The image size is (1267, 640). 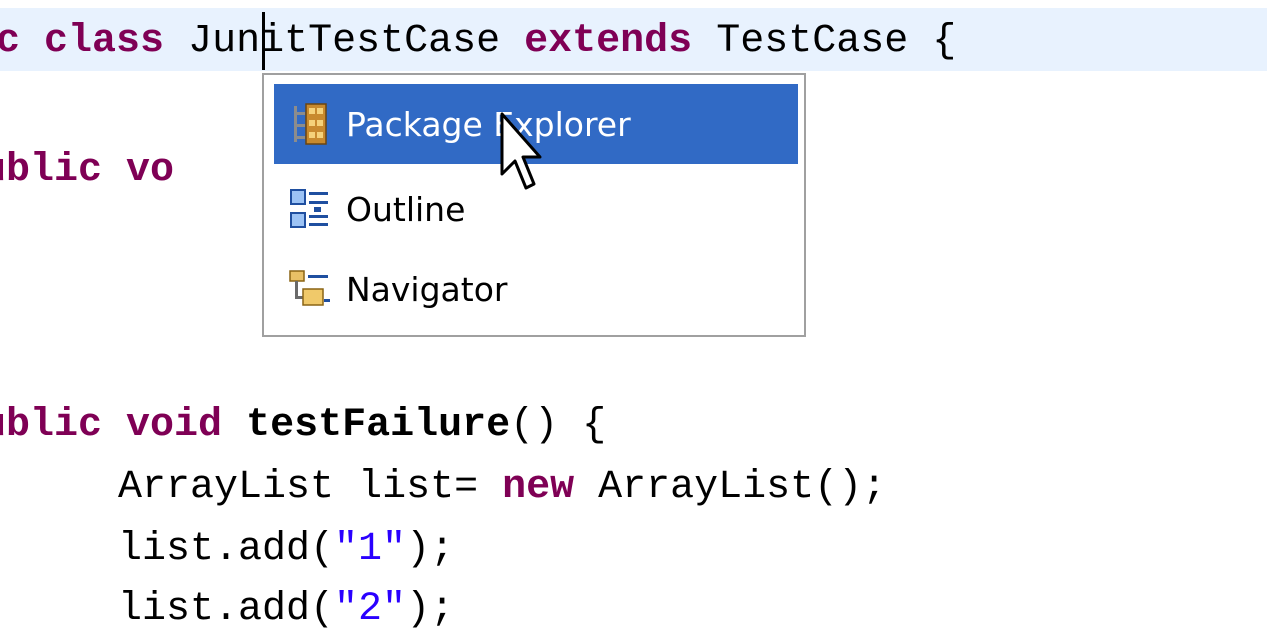 What do you see at coordinates (378, 425) in the screenshot?
I see `method-name: testFailure` at bounding box center [378, 425].